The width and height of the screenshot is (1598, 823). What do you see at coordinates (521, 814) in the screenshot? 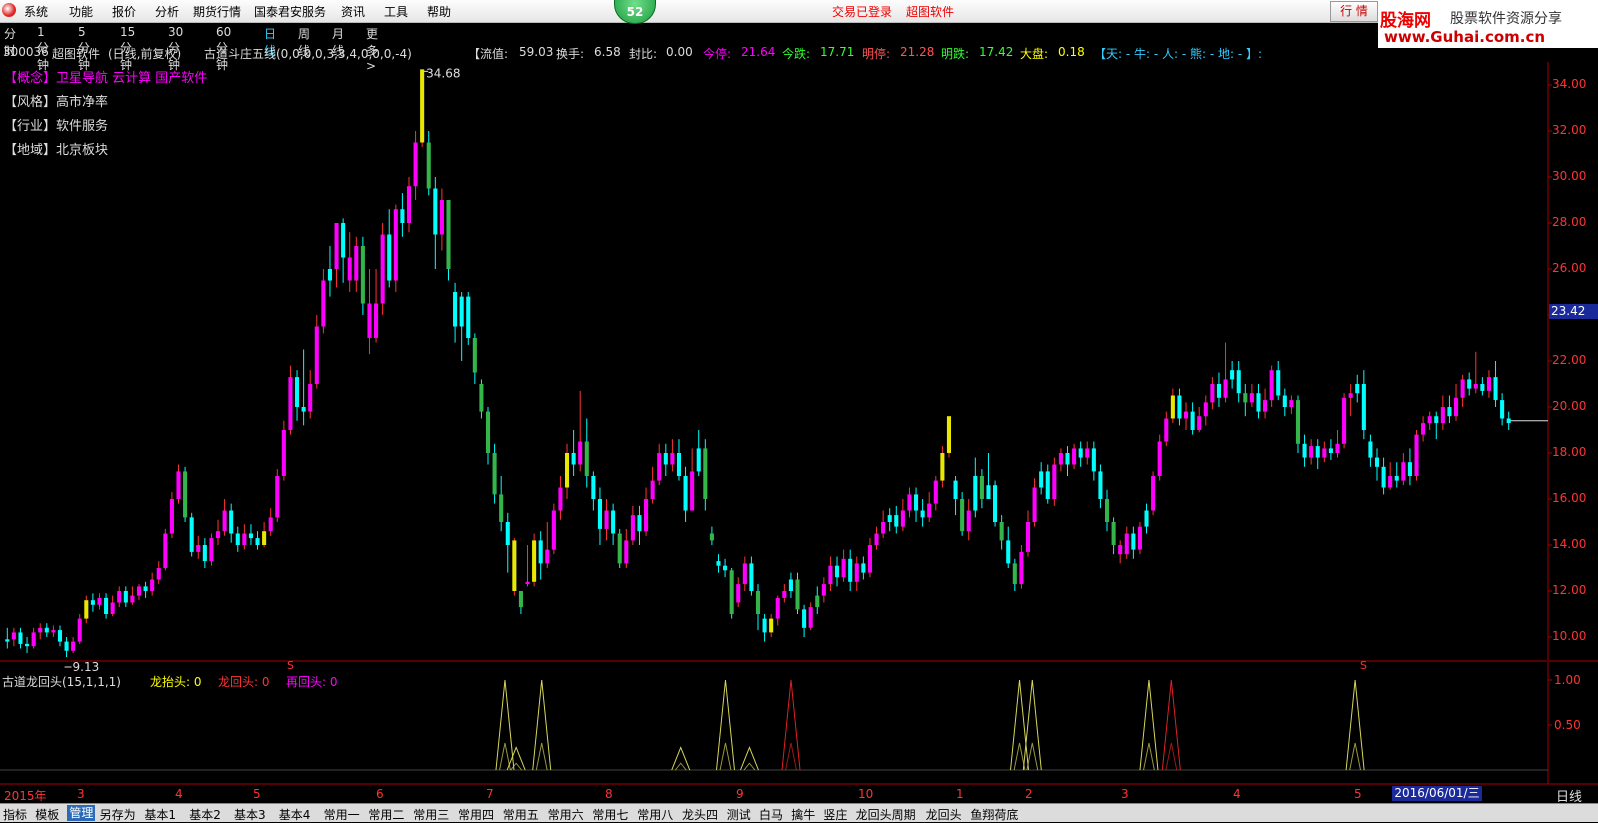
I see `indicator-tab: 常用五` at bounding box center [521, 814].